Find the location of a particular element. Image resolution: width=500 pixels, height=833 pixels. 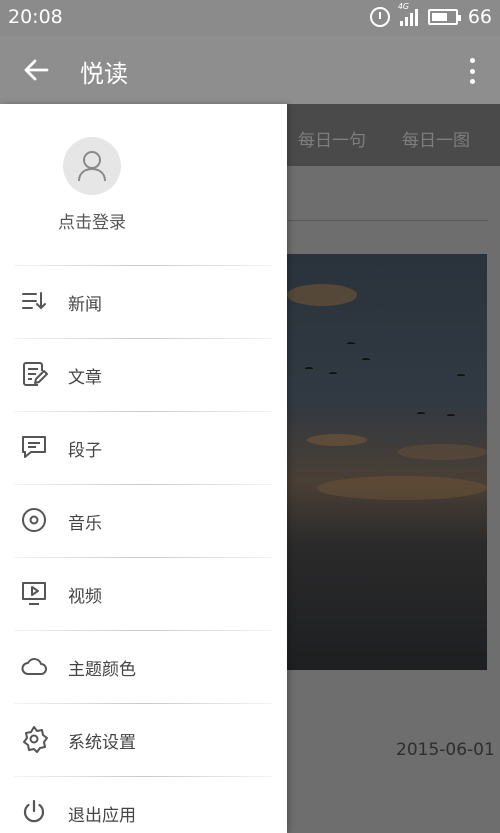

news-list-icon is located at coordinates (34, 301).